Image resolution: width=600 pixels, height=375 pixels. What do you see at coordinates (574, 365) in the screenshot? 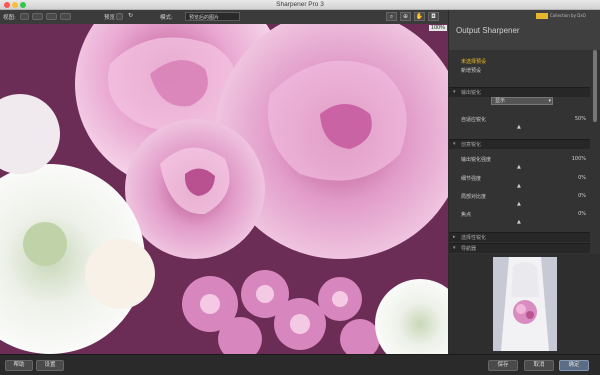
I see `ok-button: 确定` at bounding box center [574, 365].